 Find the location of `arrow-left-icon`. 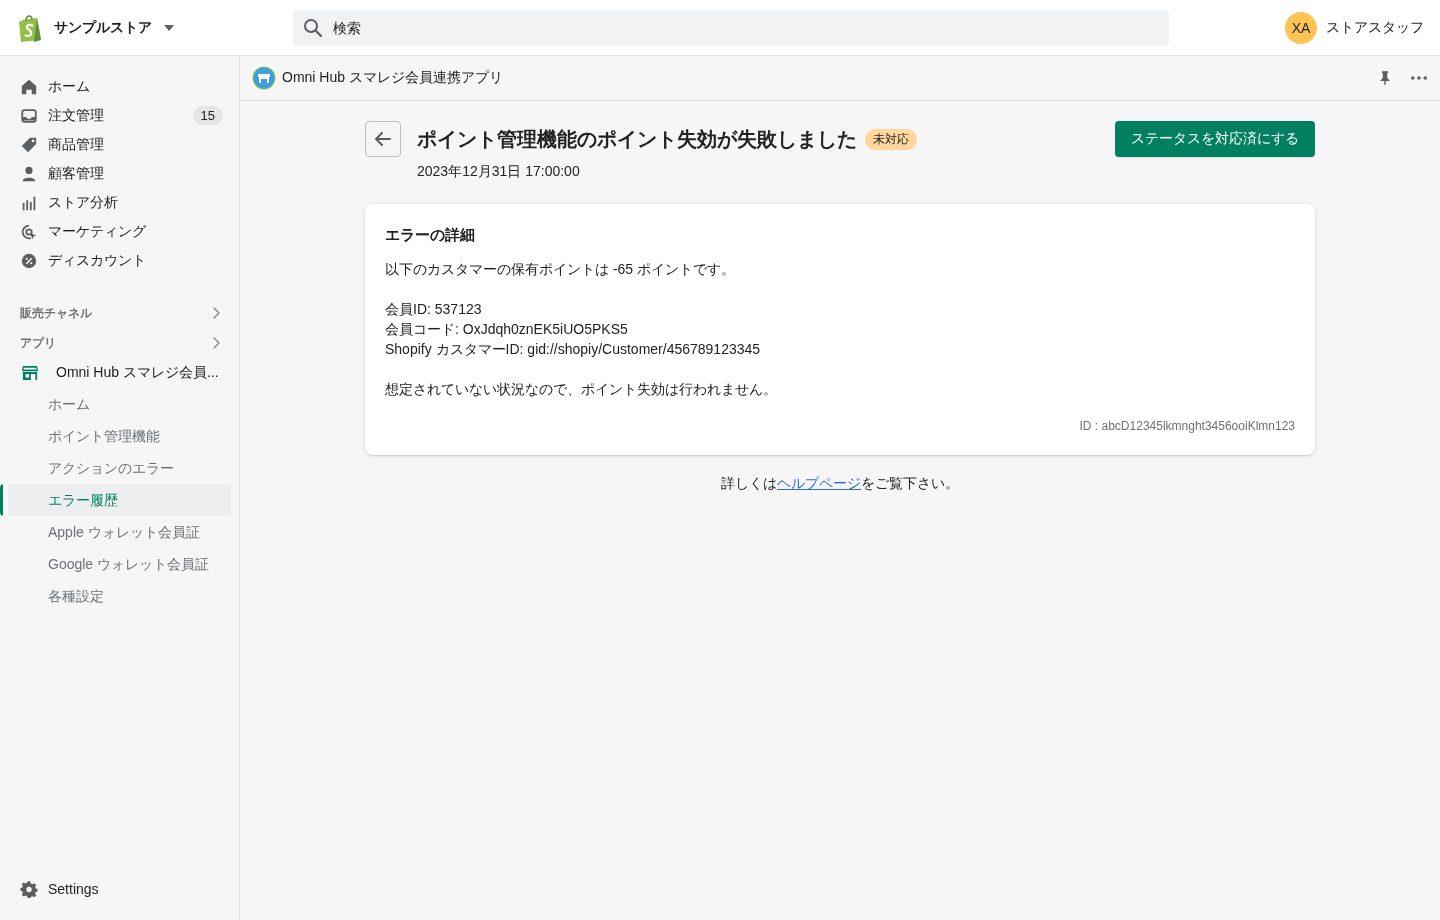

arrow-left-icon is located at coordinates (383, 139).